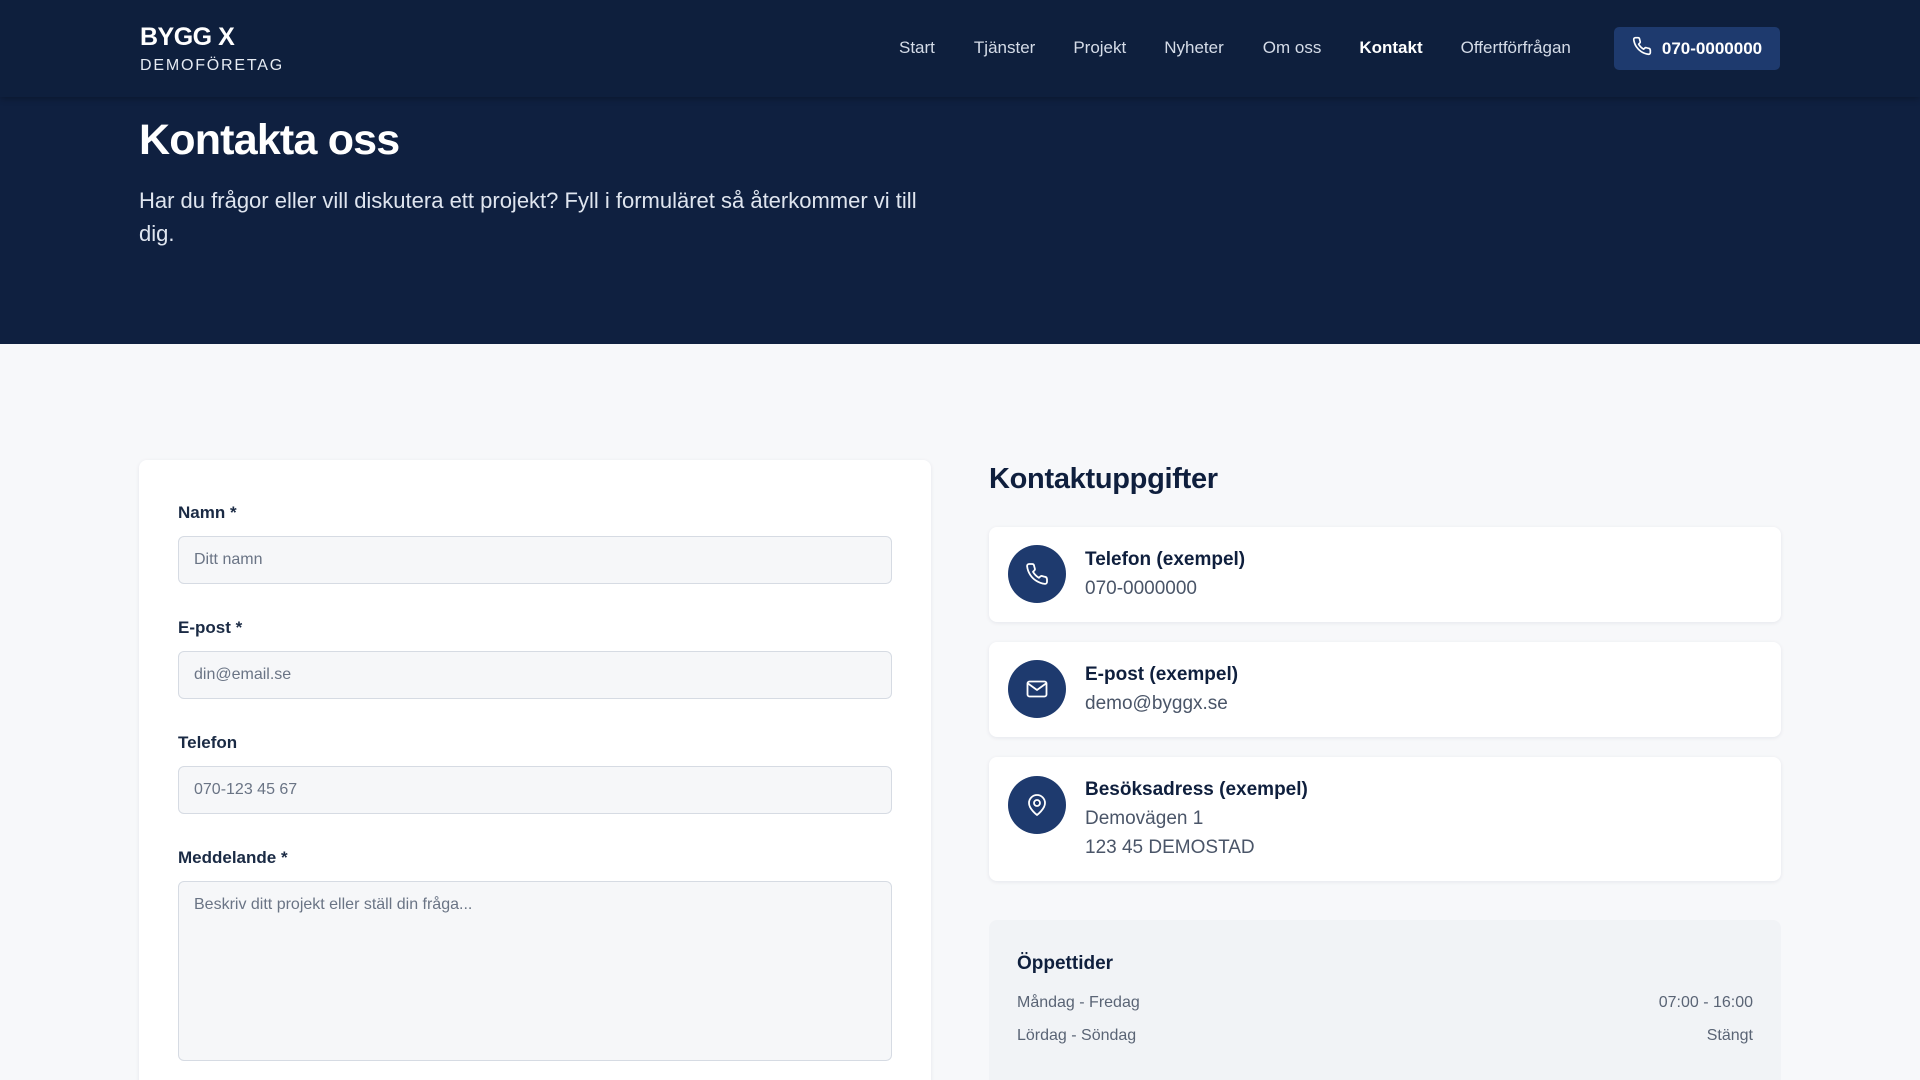 The image size is (1920, 1080). I want to click on contact-card-email: E-post (exempel) demo@byggx.se, so click(1385, 689).